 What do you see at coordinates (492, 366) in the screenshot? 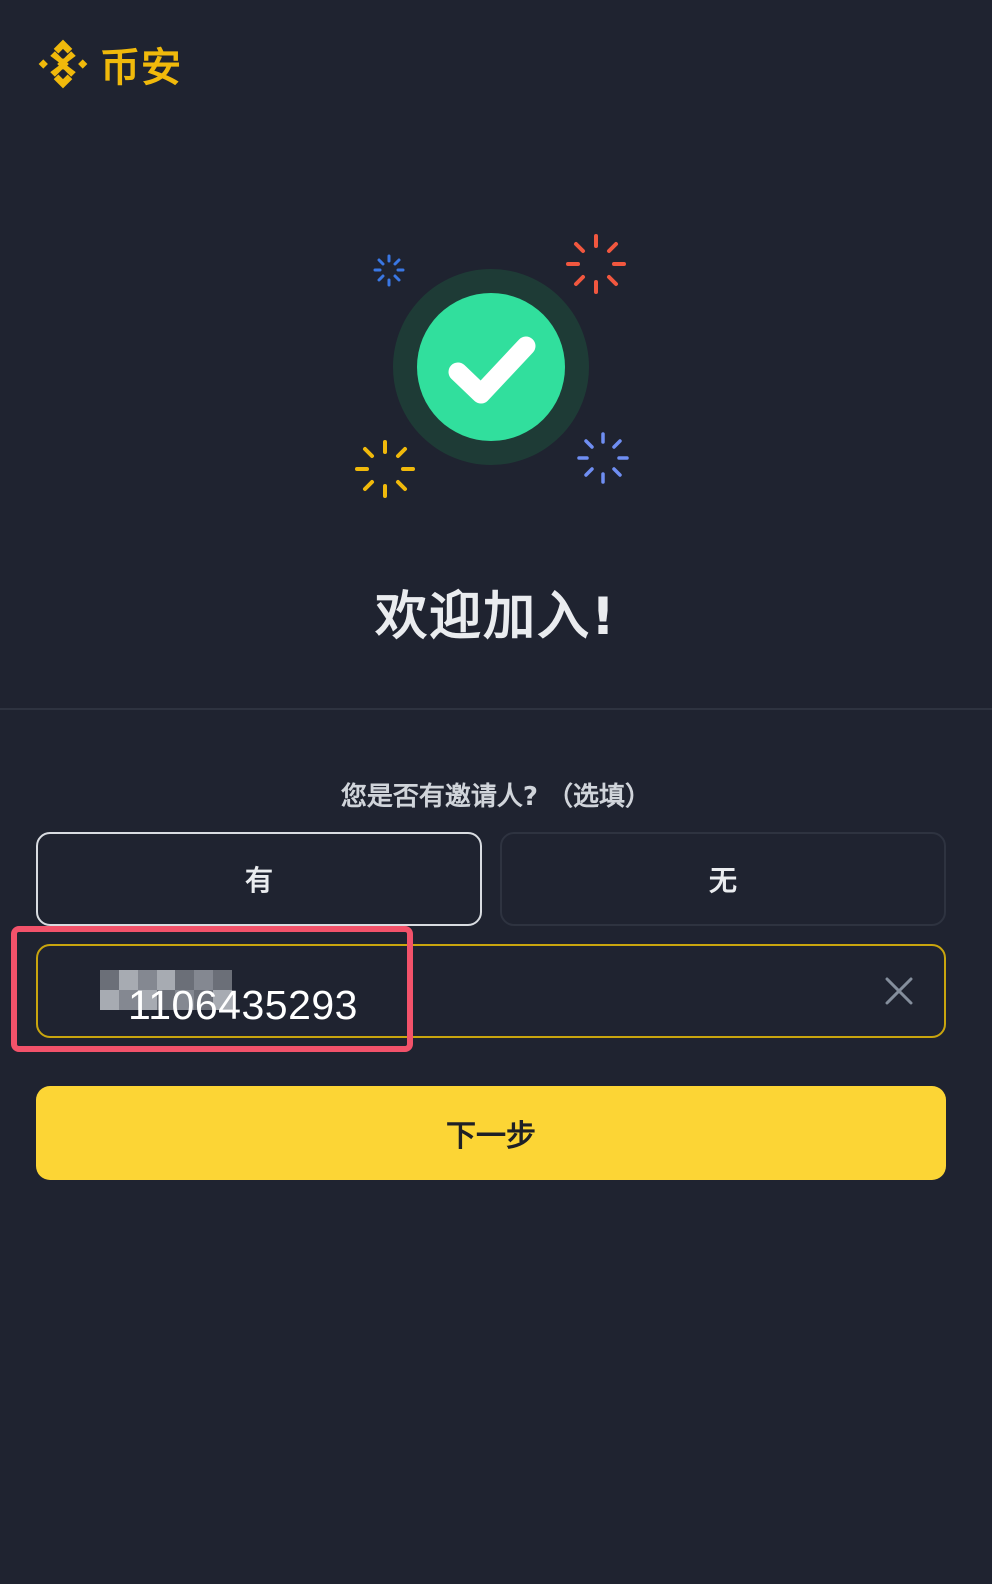
I see `success-check-icon` at bounding box center [492, 366].